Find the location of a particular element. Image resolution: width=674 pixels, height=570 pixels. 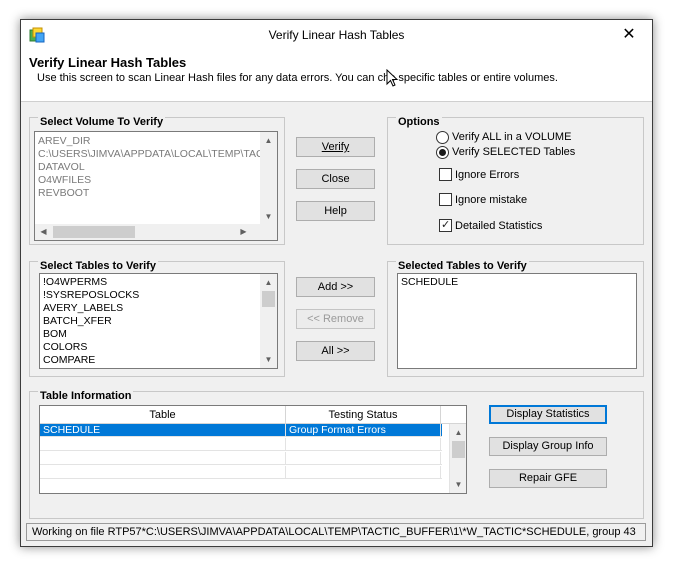

ignore-mistake-label: Ignore mistake is located at coordinates (491, 200).